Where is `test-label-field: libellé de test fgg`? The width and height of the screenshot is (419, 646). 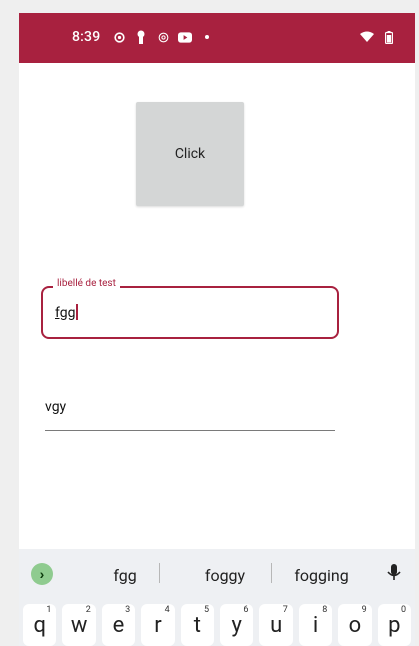
test-label-field: libellé de test fgg is located at coordinates (190, 308).